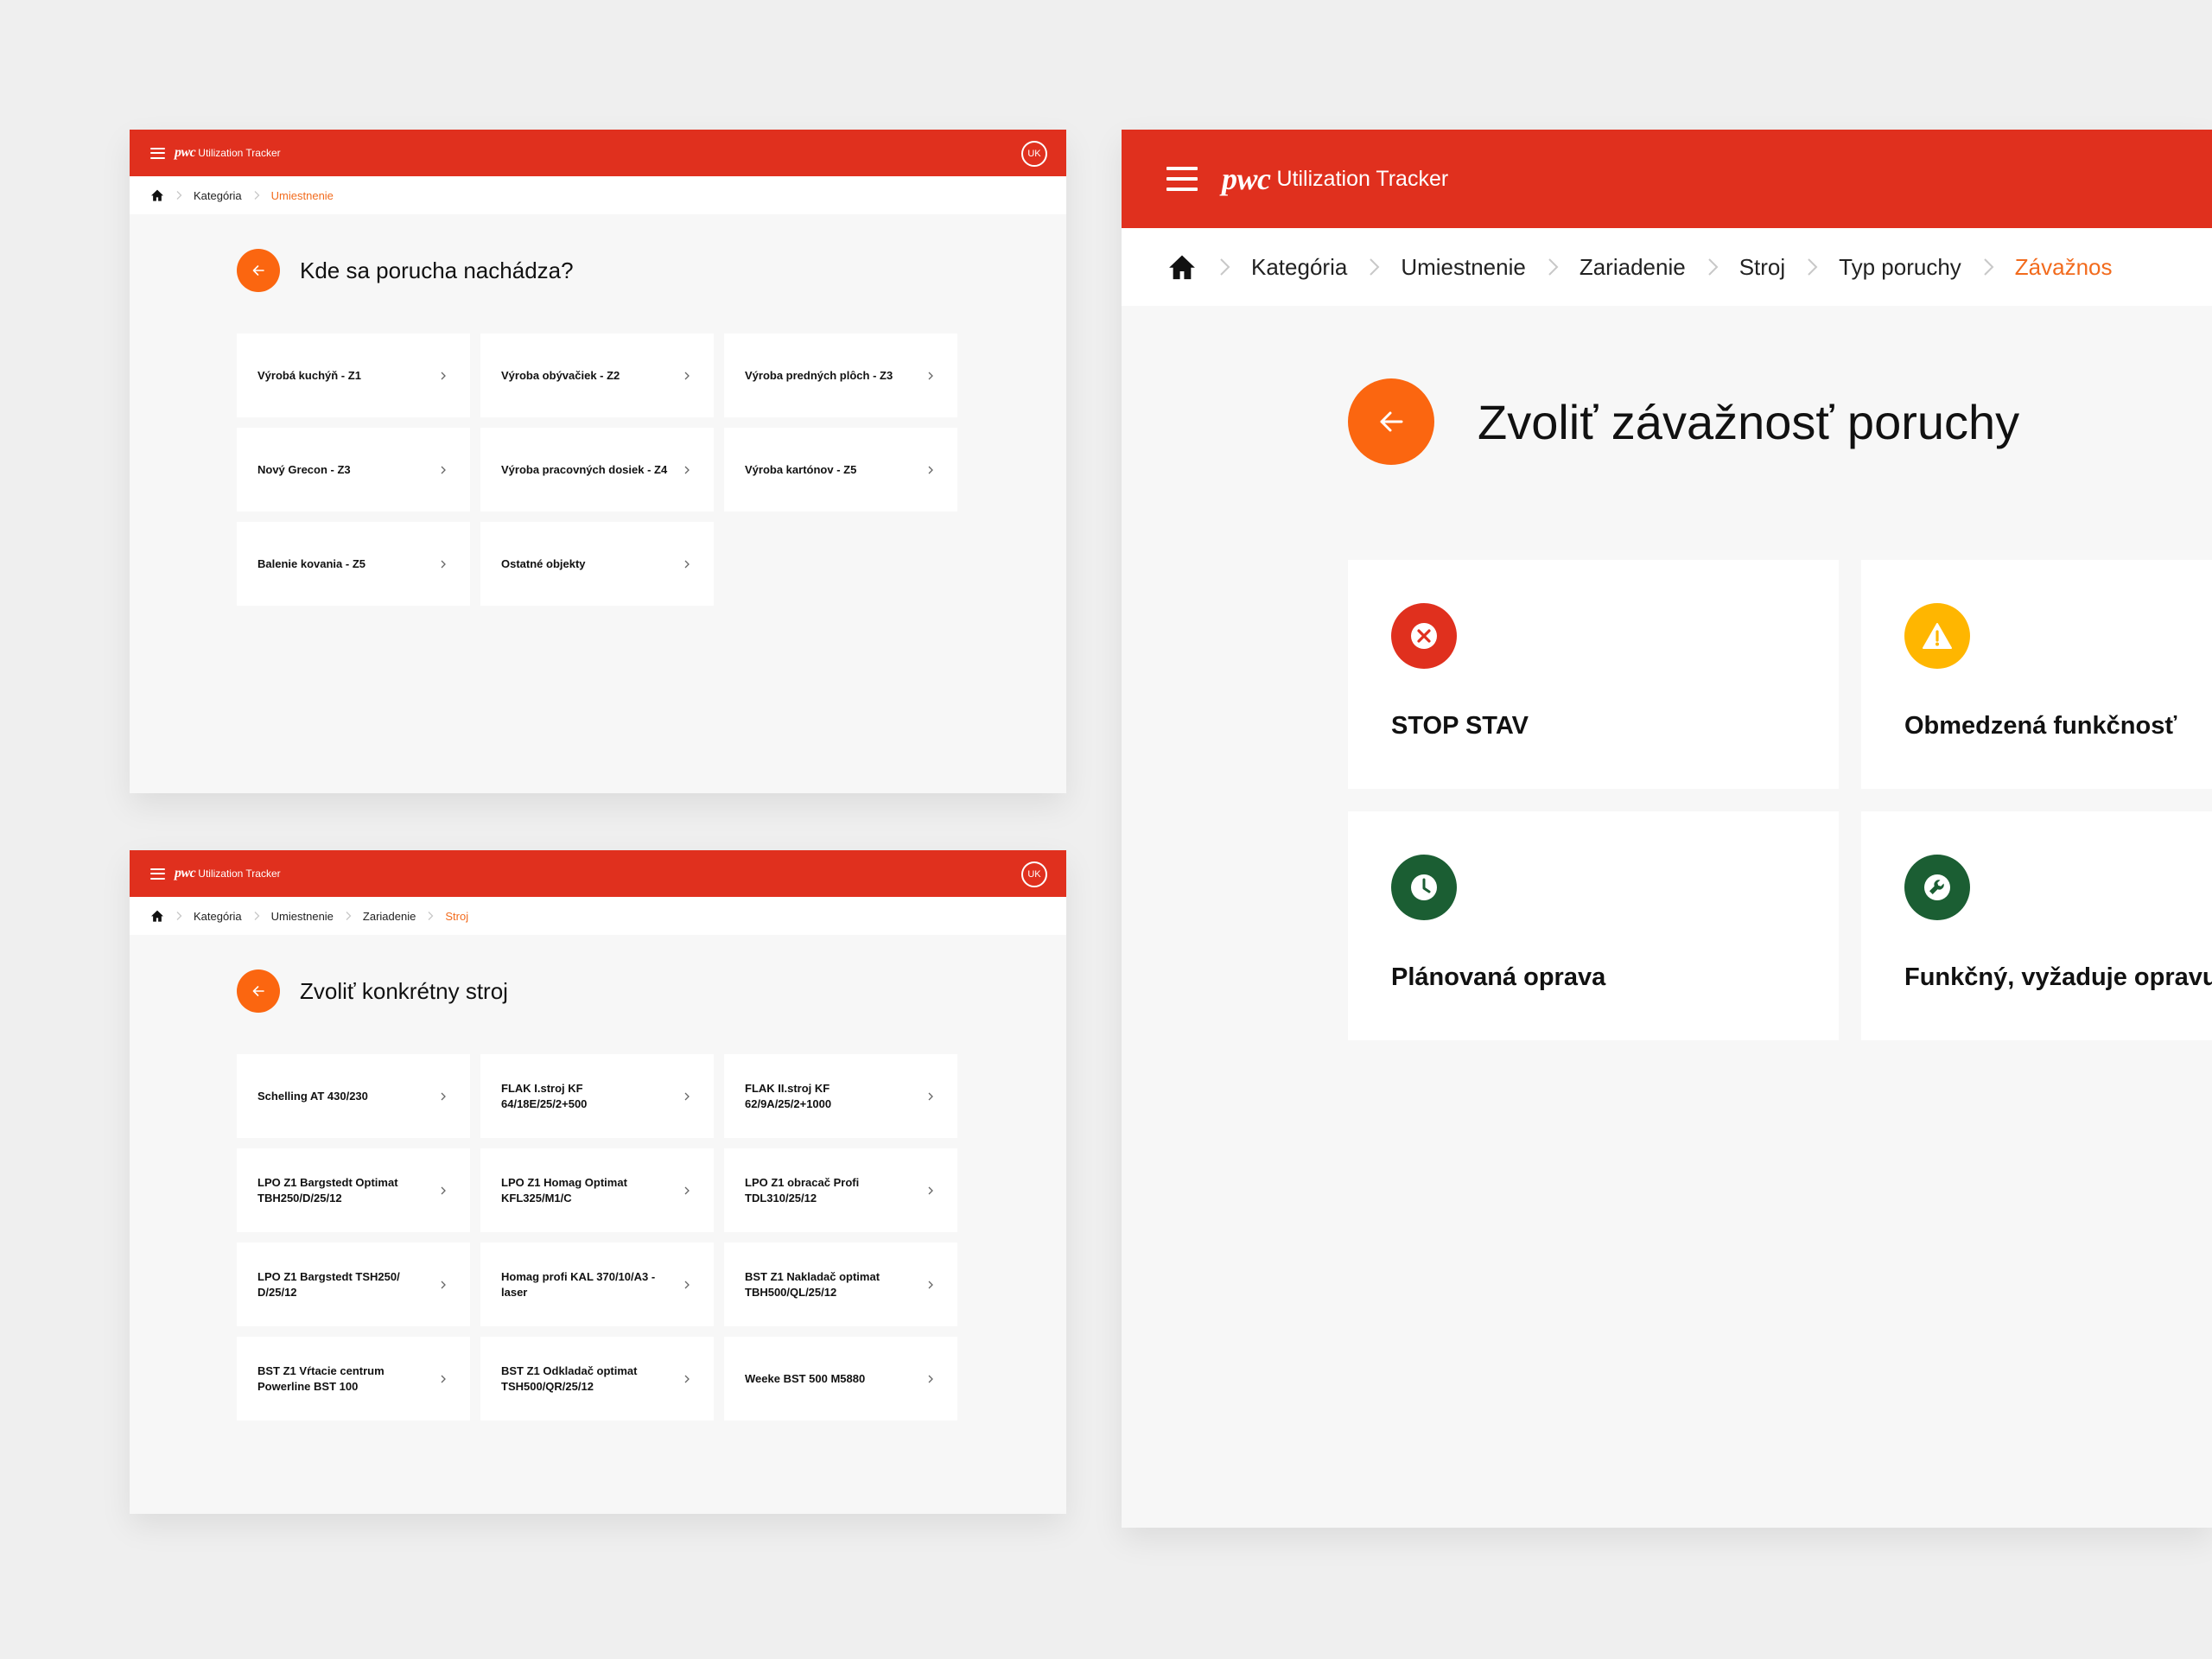 Image resolution: width=2212 pixels, height=1659 pixels. I want to click on option-label: BST Z1 Odkladač optimat TSH500/QR/25/12, so click(569, 1378).